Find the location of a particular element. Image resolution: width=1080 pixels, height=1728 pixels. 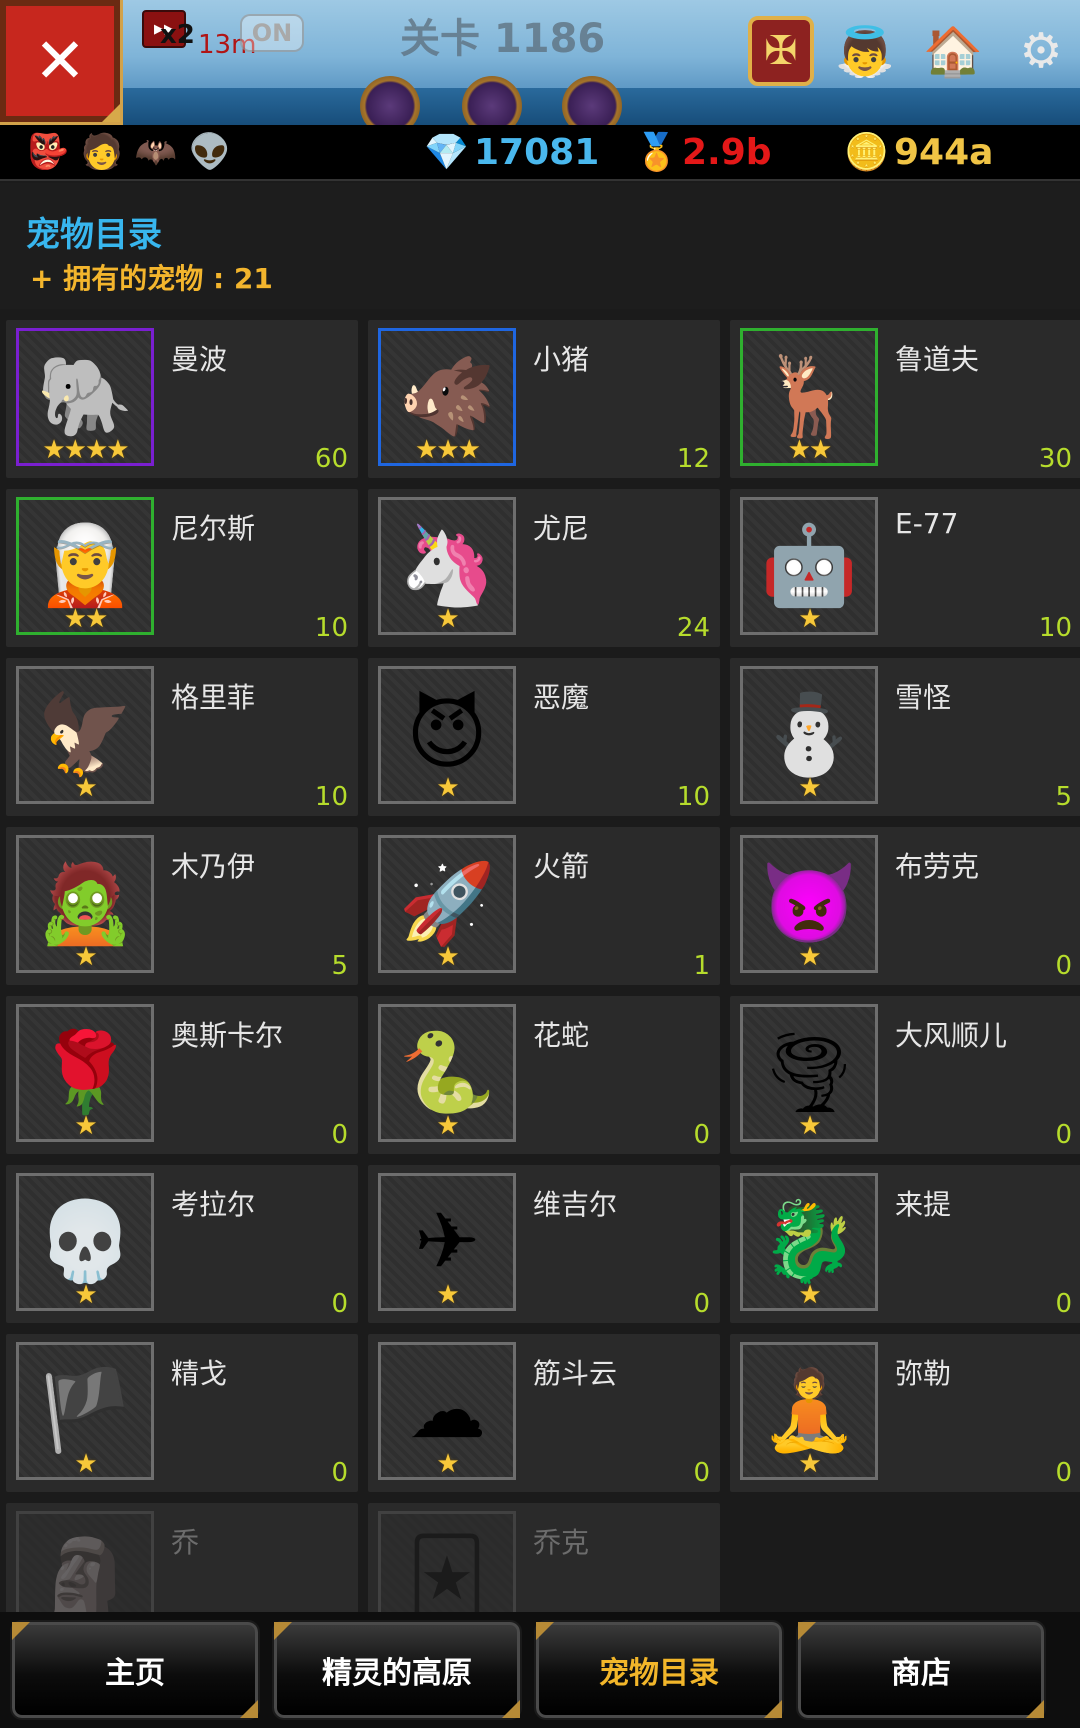

boar-pet-icon: 🐗 is located at coordinates (447, 396).